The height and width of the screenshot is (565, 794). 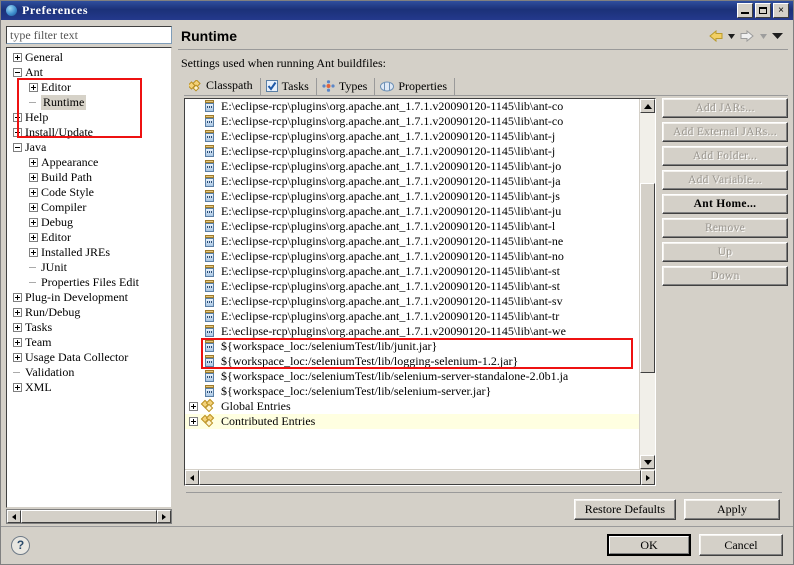 I want to click on back-chevron-down-icon, so click(x=731, y=36).